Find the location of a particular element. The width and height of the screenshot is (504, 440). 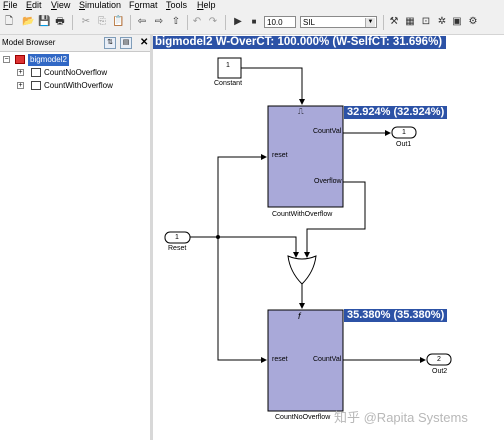

coverage-badge-countwithoverflow: 32.924% (32.924%) is located at coordinates (396, 112).